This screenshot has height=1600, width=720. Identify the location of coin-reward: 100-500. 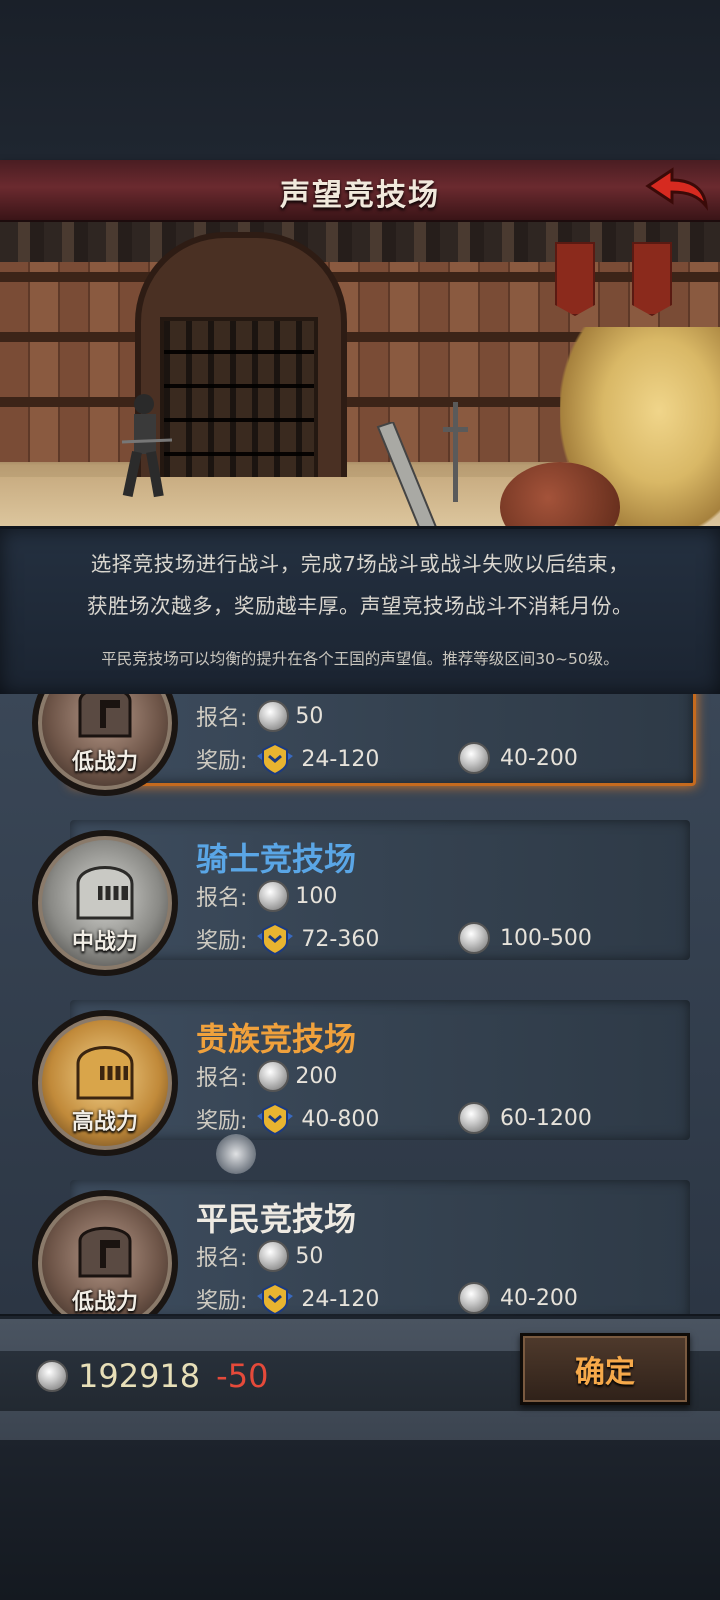
(525, 938).